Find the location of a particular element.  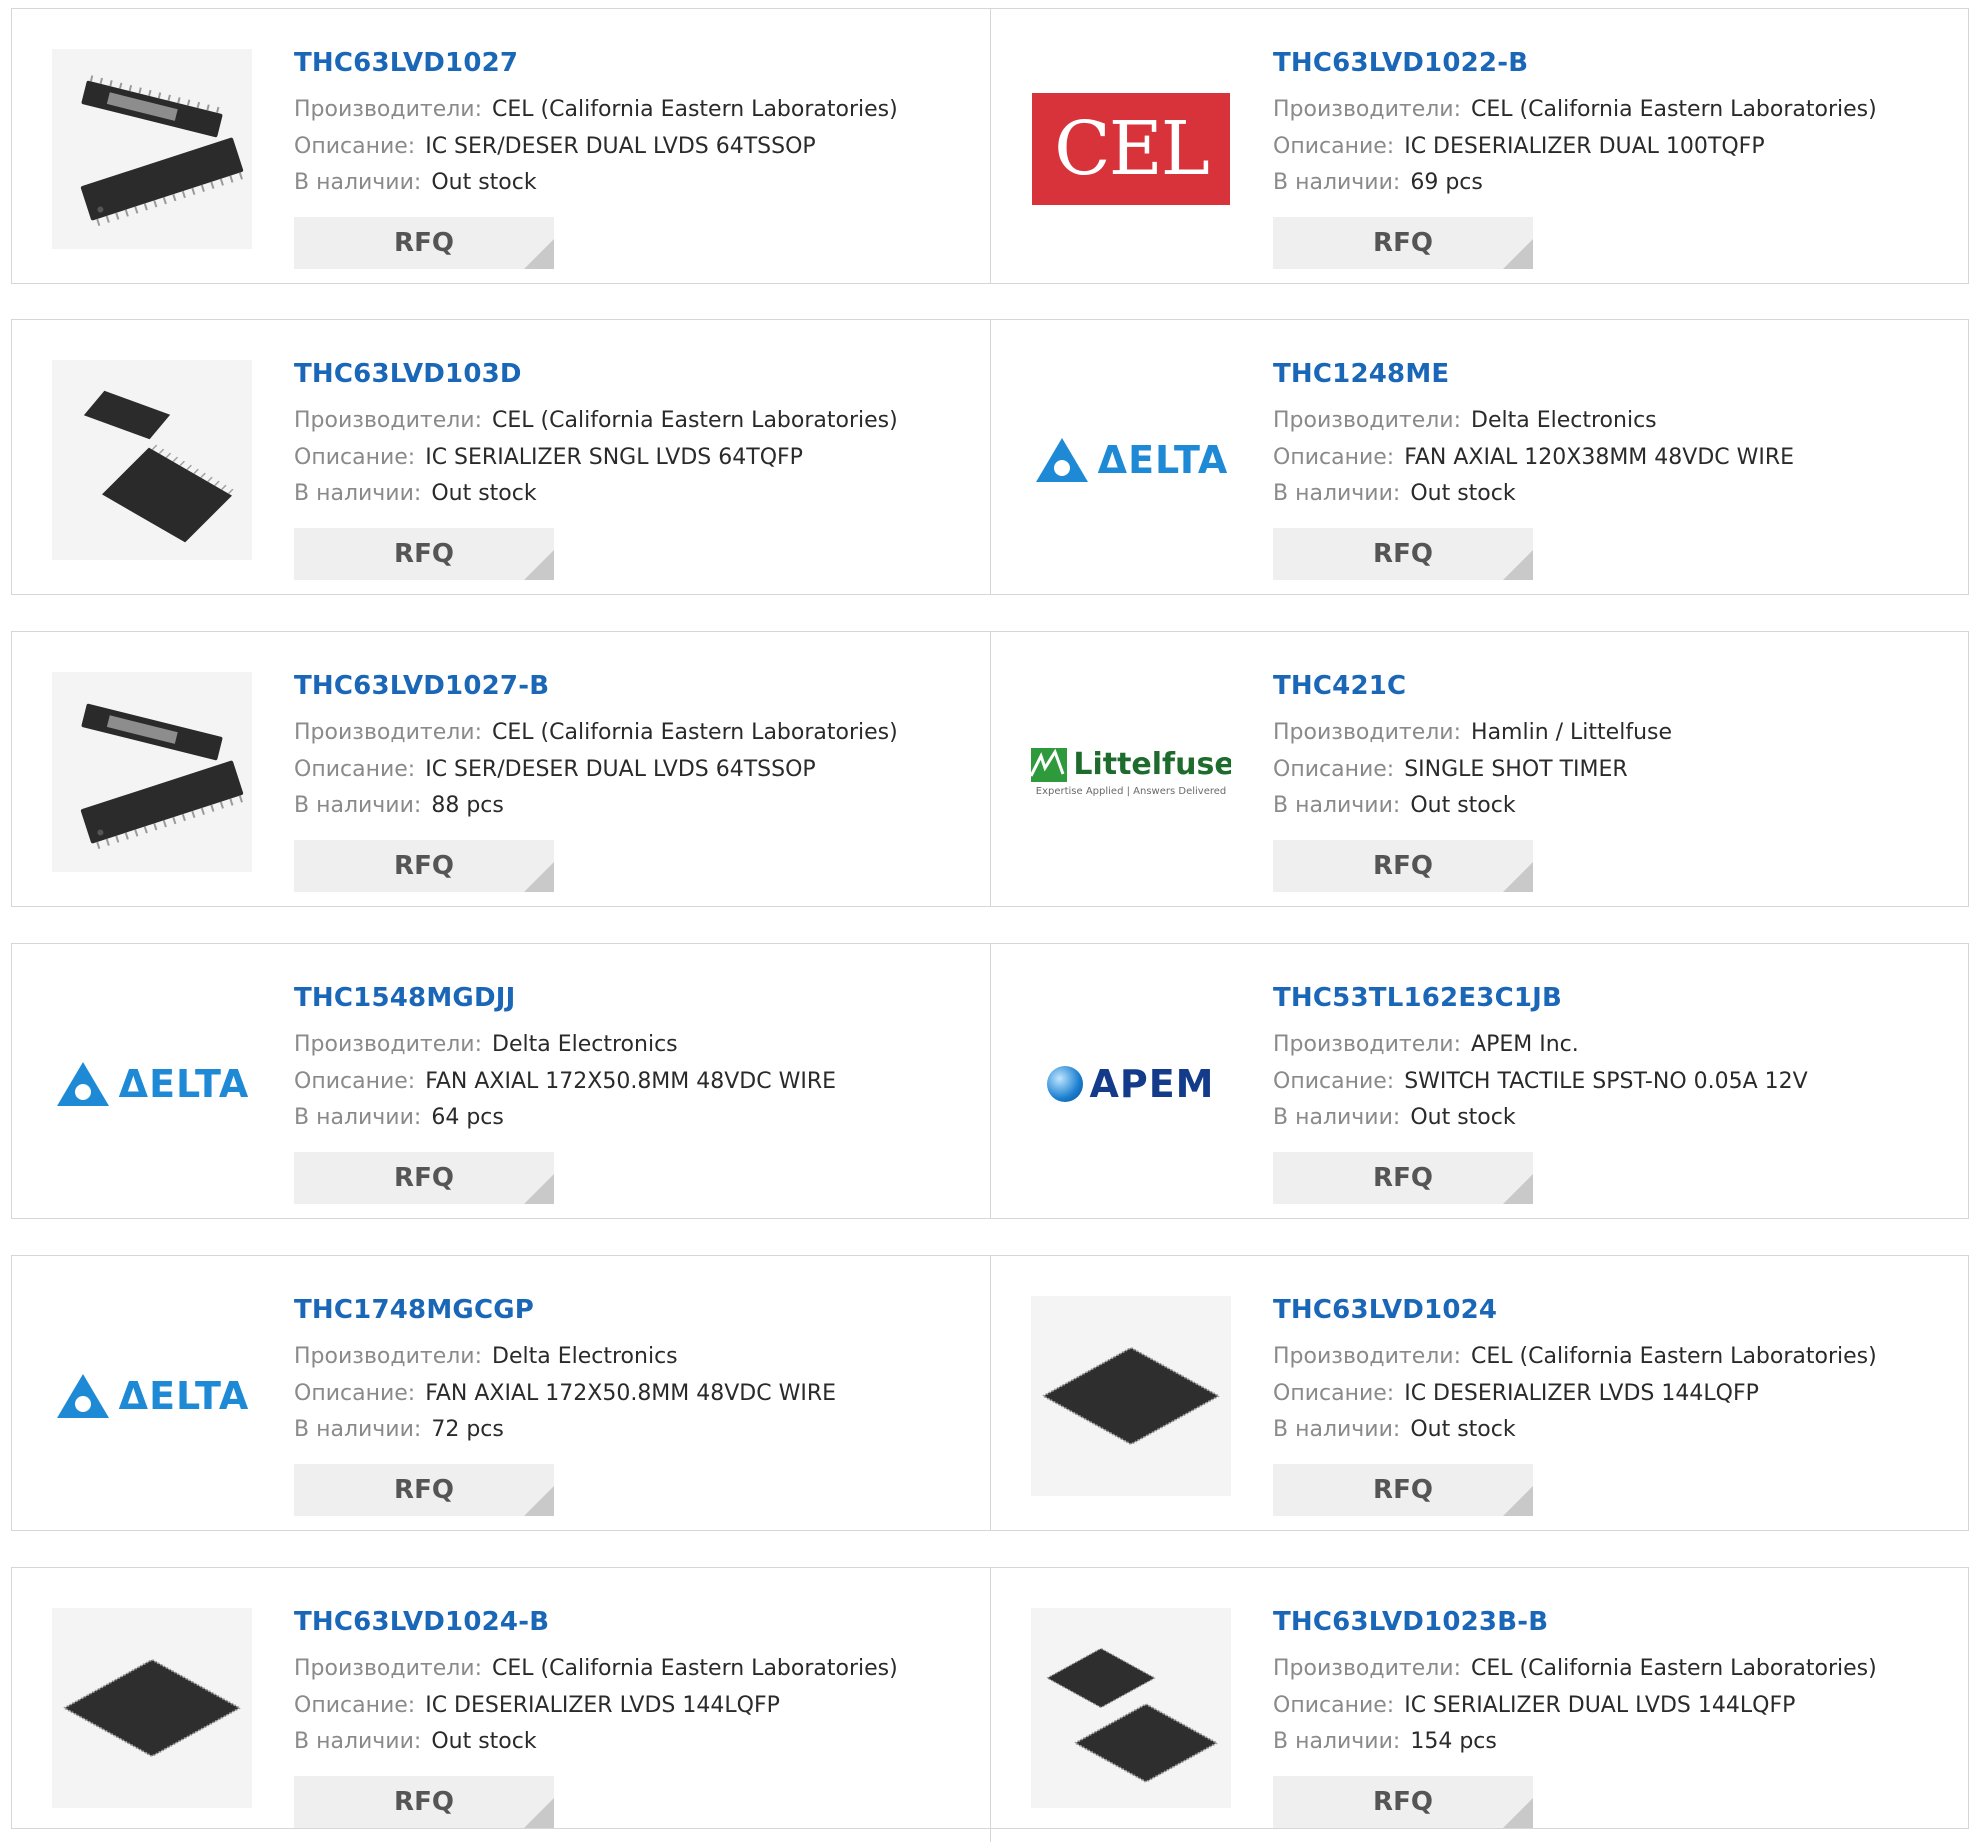

cel-logo-image: CEL is located at coordinates (1131, 149).